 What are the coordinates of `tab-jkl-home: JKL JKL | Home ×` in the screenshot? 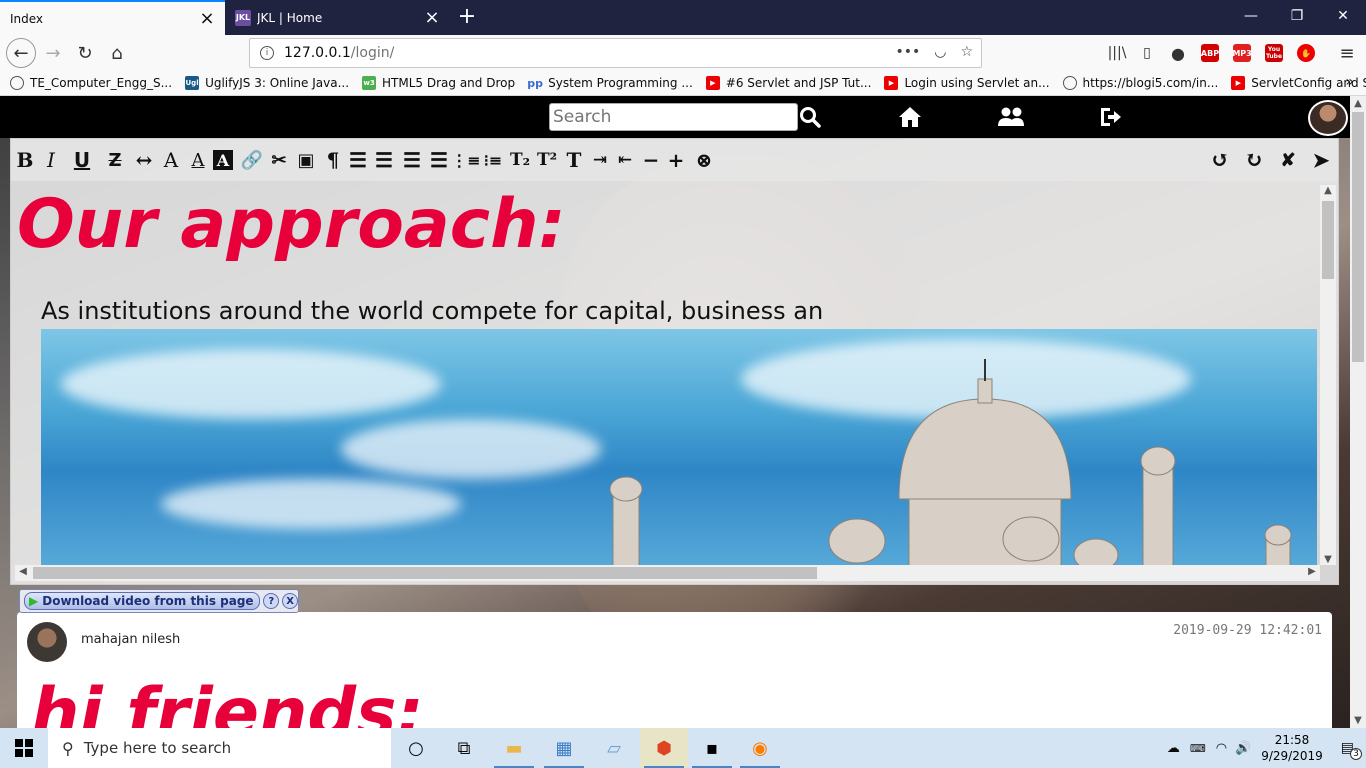 It's located at (337, 17).